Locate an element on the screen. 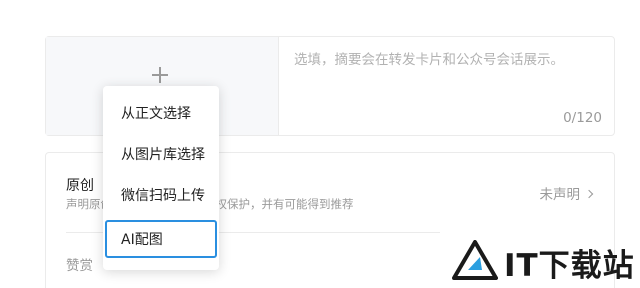 The height and width of the screenshot is (288, 640). menu-item-from-library: 从图片库选择 is located at coordinates (161, 155).